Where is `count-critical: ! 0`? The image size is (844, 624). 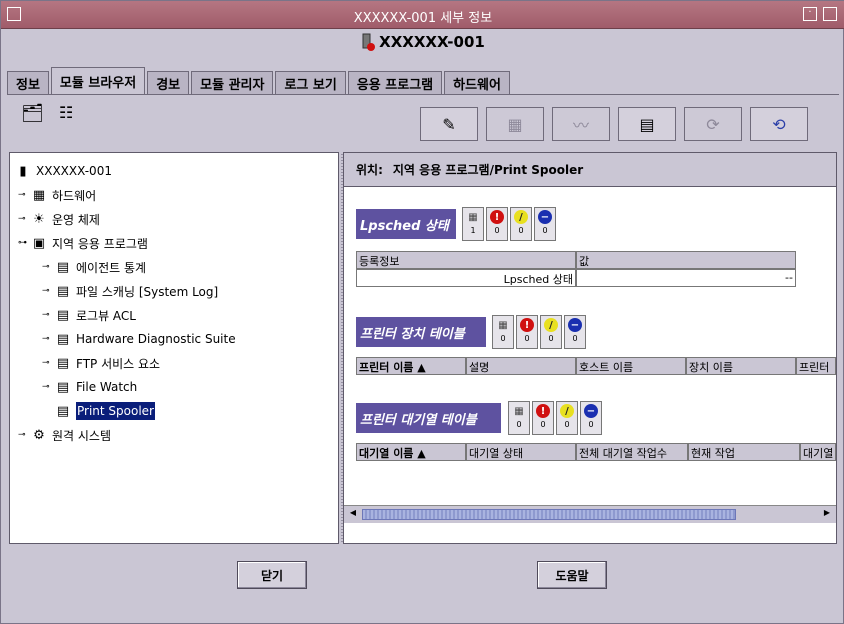
count-critical: ! 0 is located at coordinates (497, 224).